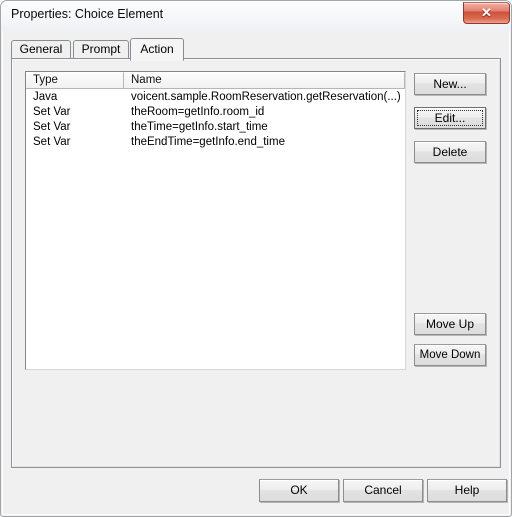  Describe the element at coordinates (208, 142) in the screenshot. I see `cell-name: theEndTime=getInfo.end_time` at that location.